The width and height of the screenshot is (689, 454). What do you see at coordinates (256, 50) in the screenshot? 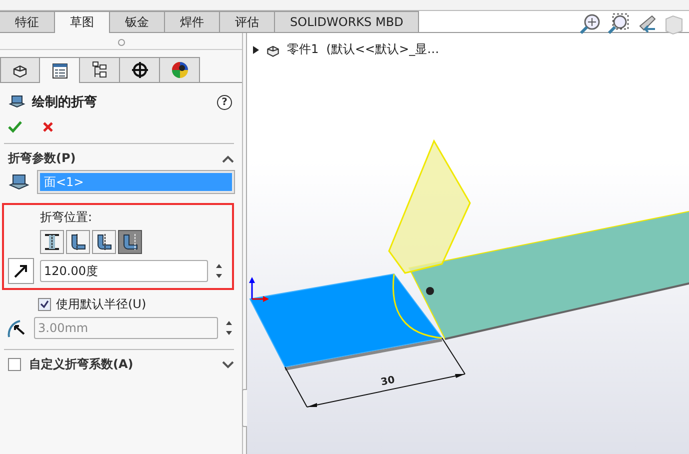
I see `expand-arrow-icon` at bounding box center [256, 50].